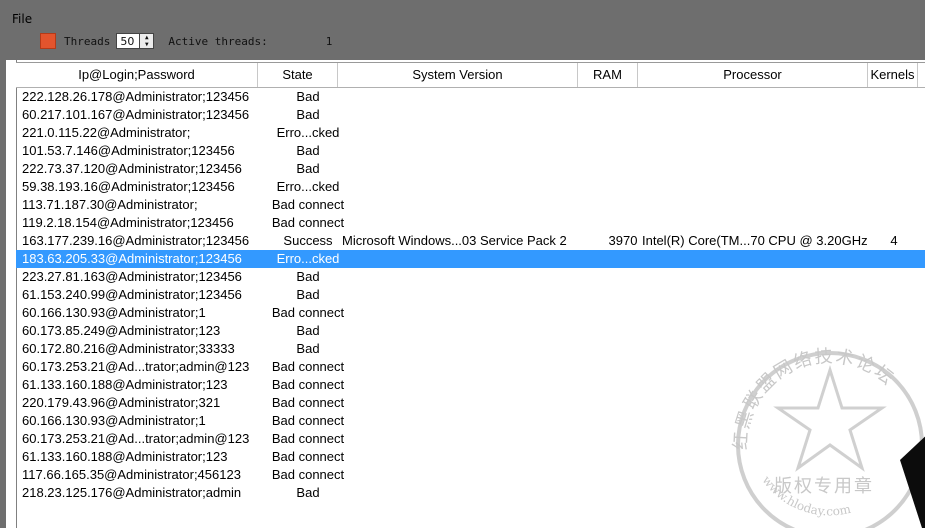  Describe the element at coordinates (329, 41) in the screenshot. I see `active-threads-count: 1` at that location.